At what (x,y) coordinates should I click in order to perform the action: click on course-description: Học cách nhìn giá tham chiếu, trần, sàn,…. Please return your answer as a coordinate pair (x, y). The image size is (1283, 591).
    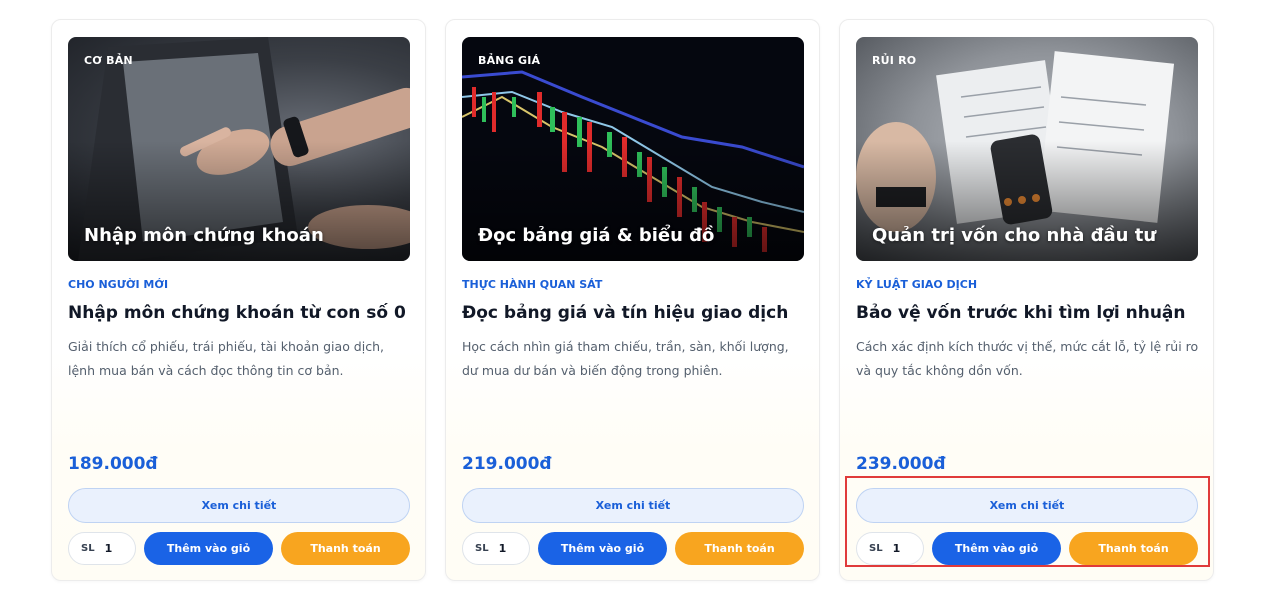
    Looking at the image, I should click on (625, 358).